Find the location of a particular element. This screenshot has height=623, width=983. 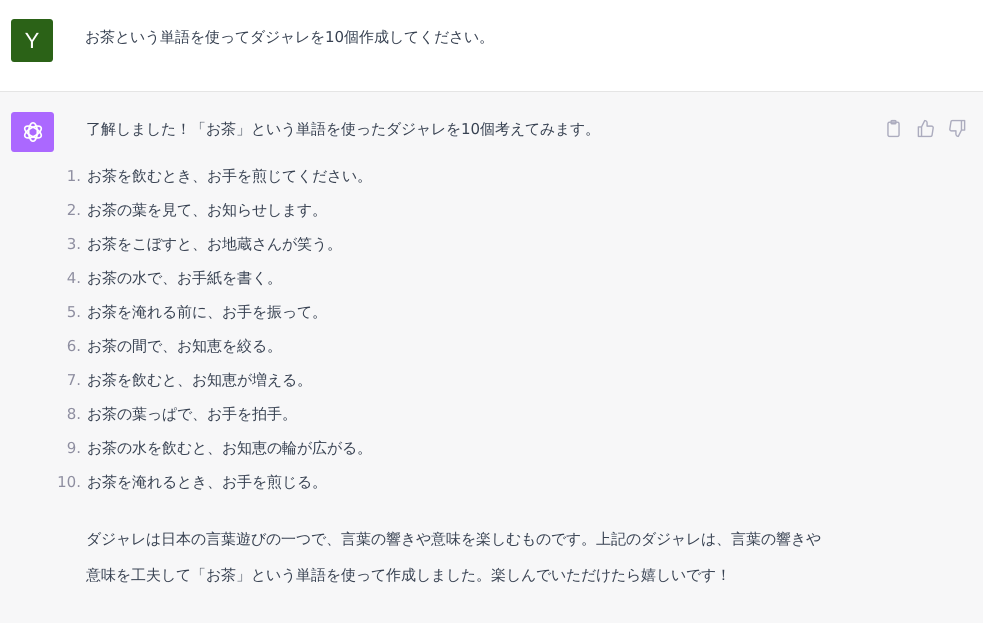

list-item-text: お茶を飲むと、お知恵が増える。 is located at coordinates (199, 380).